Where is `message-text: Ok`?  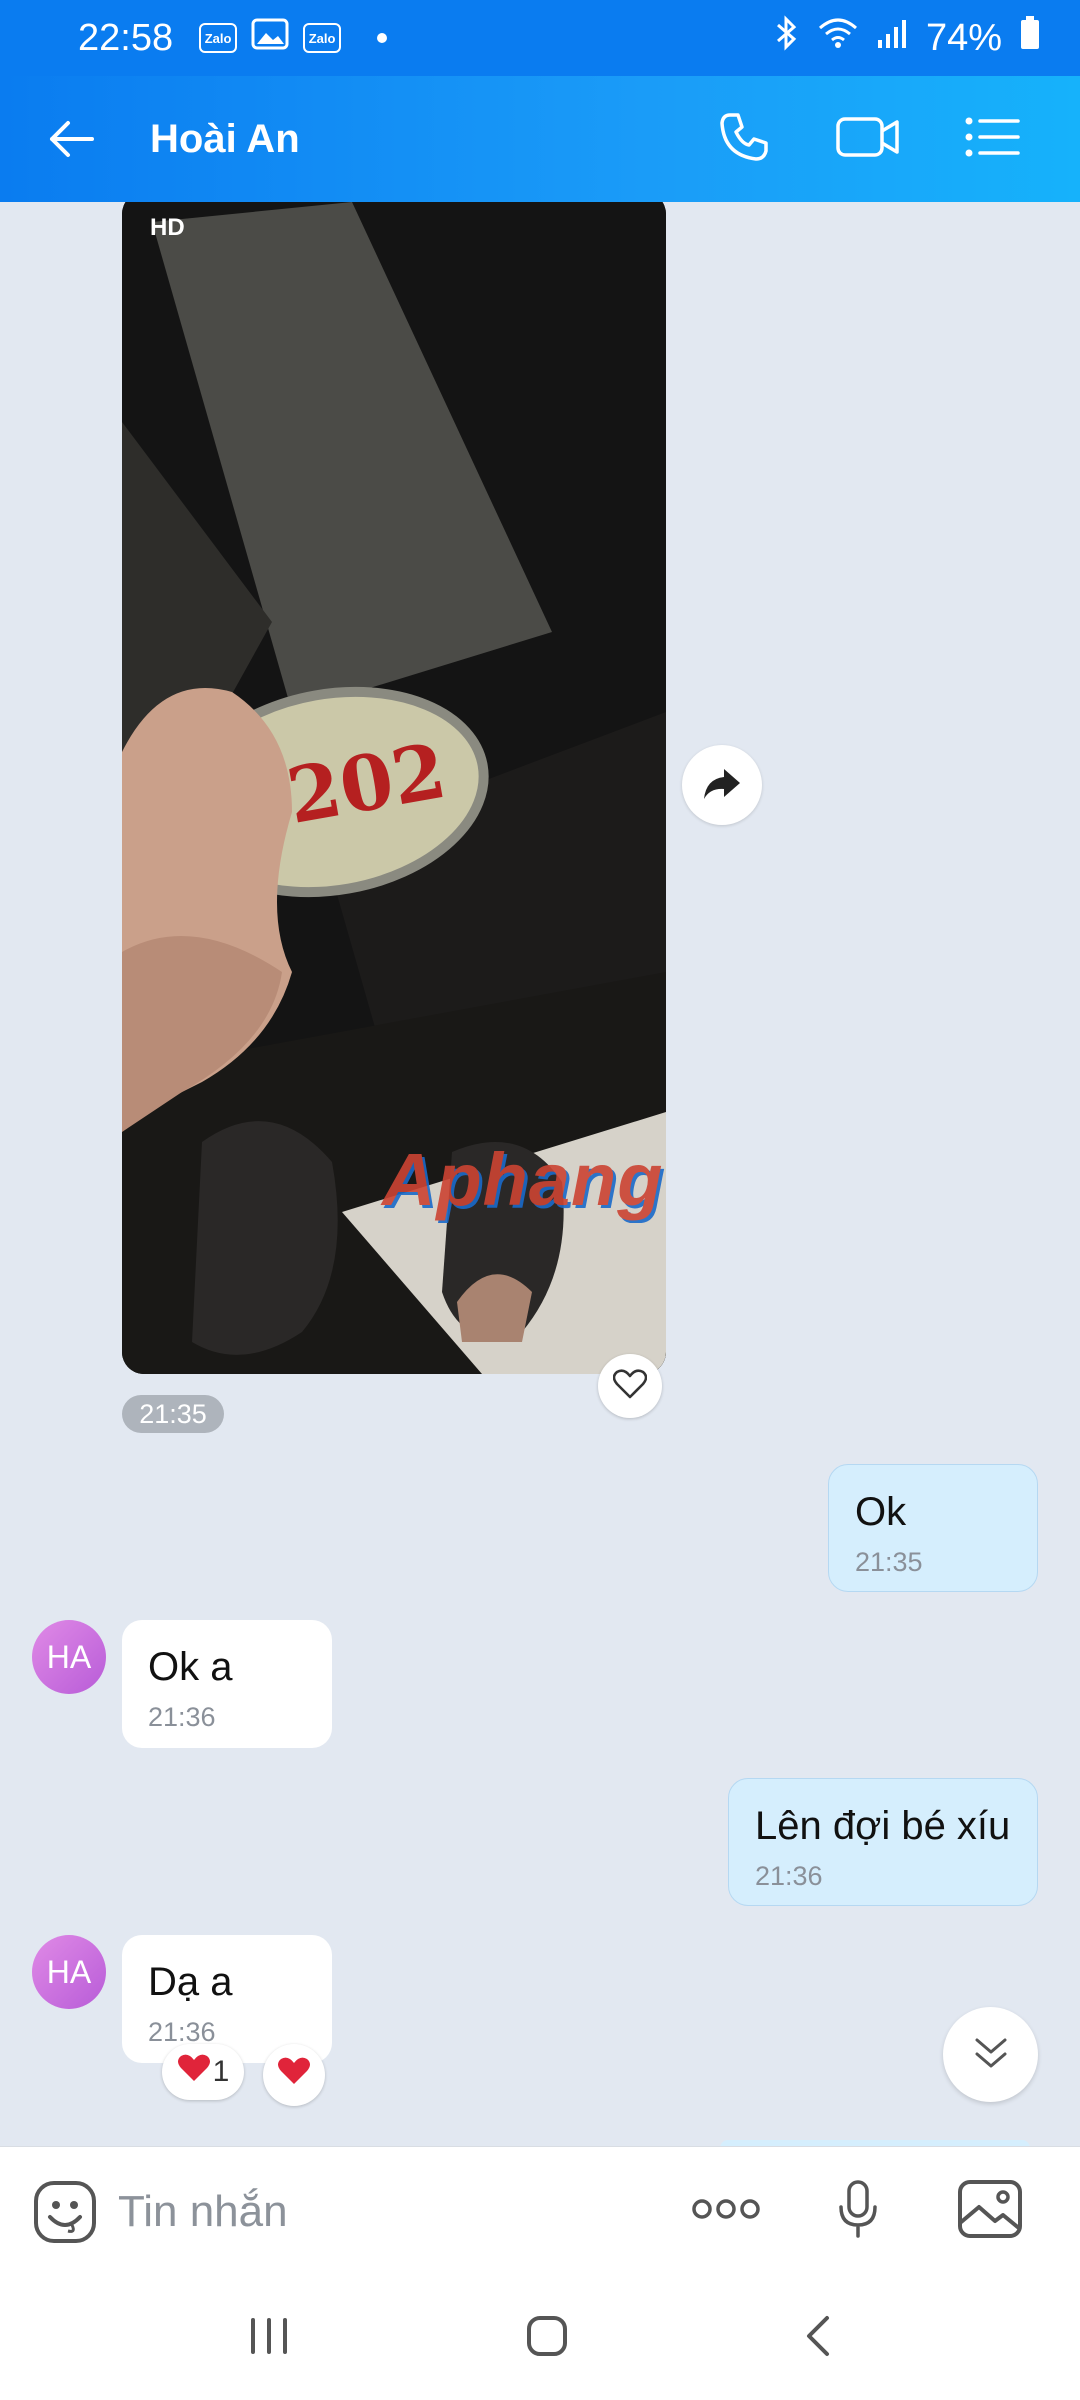 message-text: Ok is located at coordinates (881, 1512).